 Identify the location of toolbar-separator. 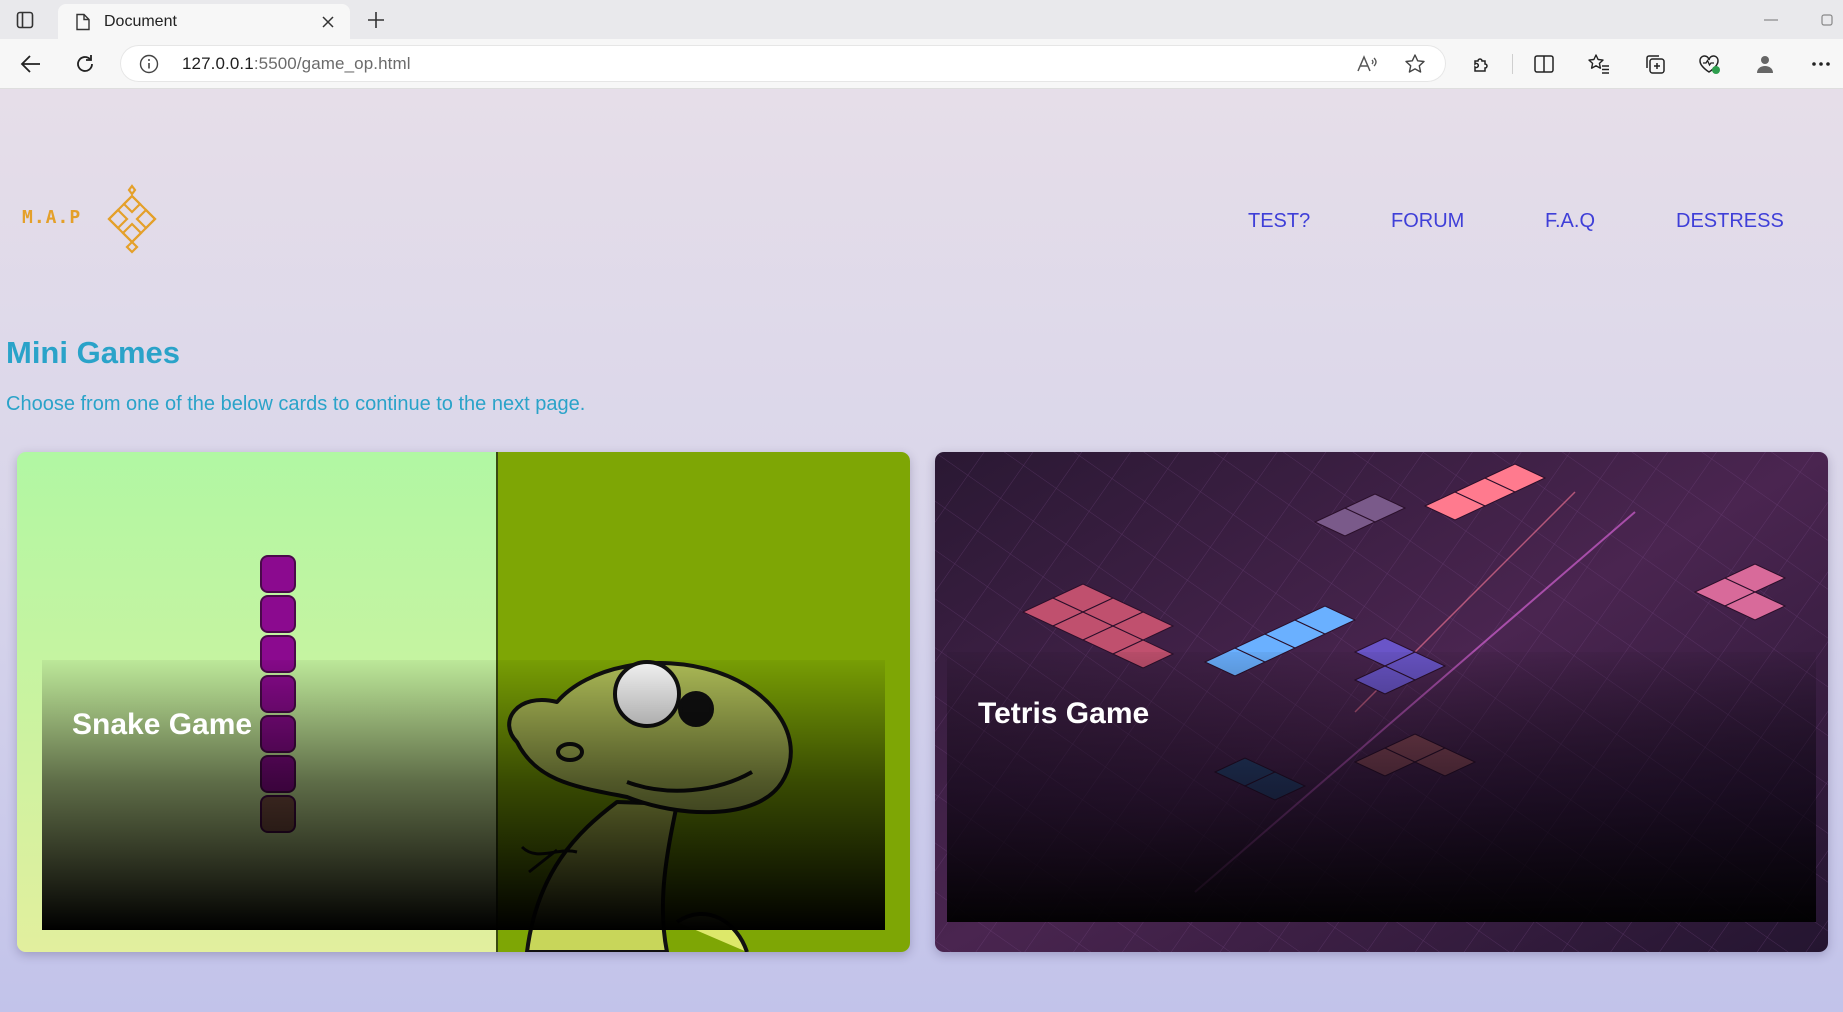
(1512, 64).